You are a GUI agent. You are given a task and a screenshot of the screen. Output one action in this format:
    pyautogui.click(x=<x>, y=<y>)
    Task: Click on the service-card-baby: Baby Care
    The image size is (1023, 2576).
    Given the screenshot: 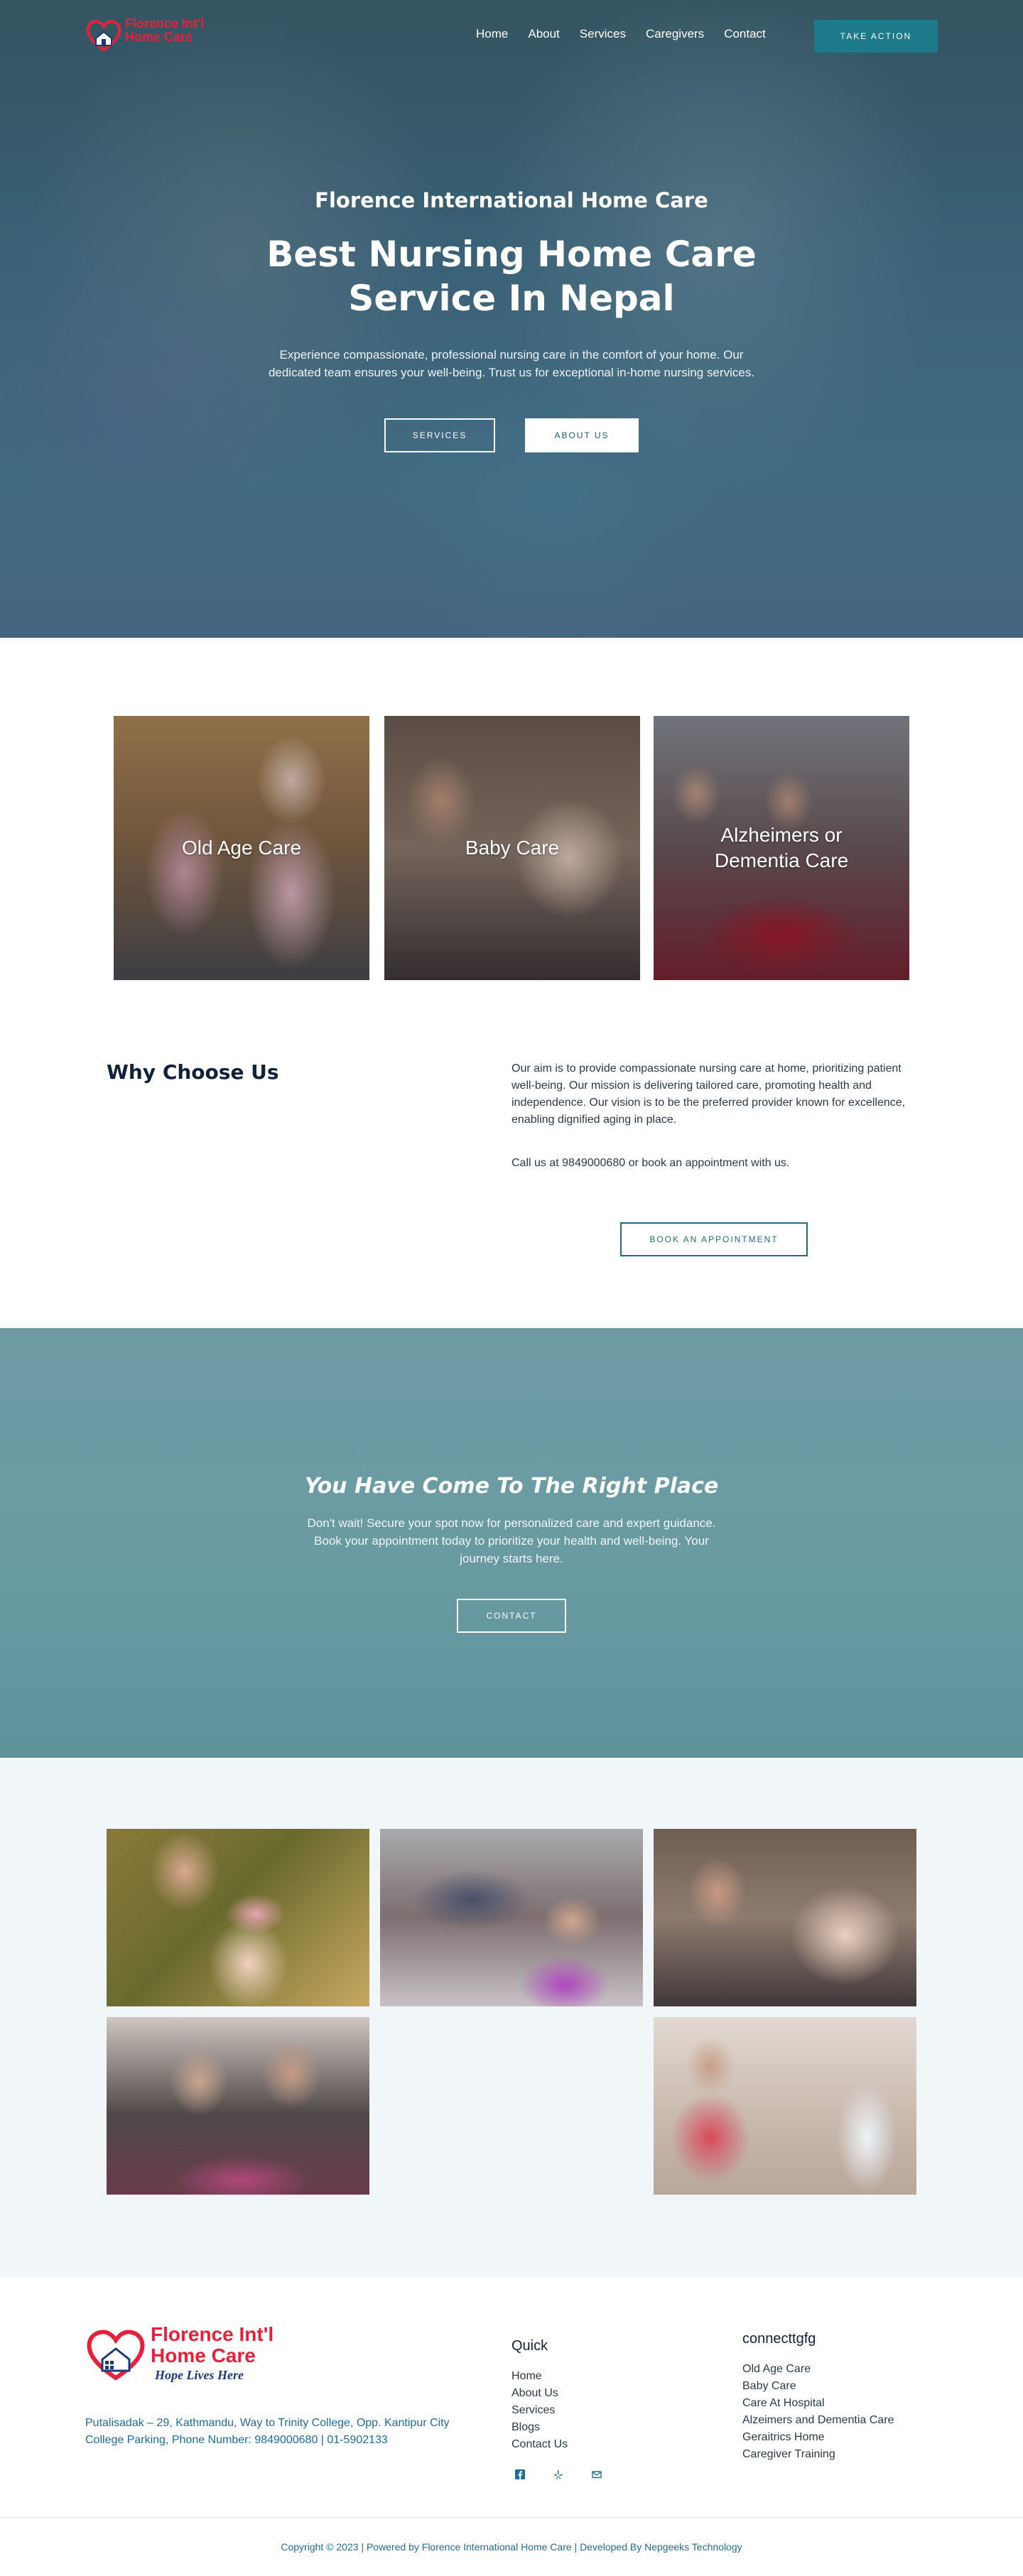 What is the action you would take?
    pyautogui.click(x=512, y=848)
    